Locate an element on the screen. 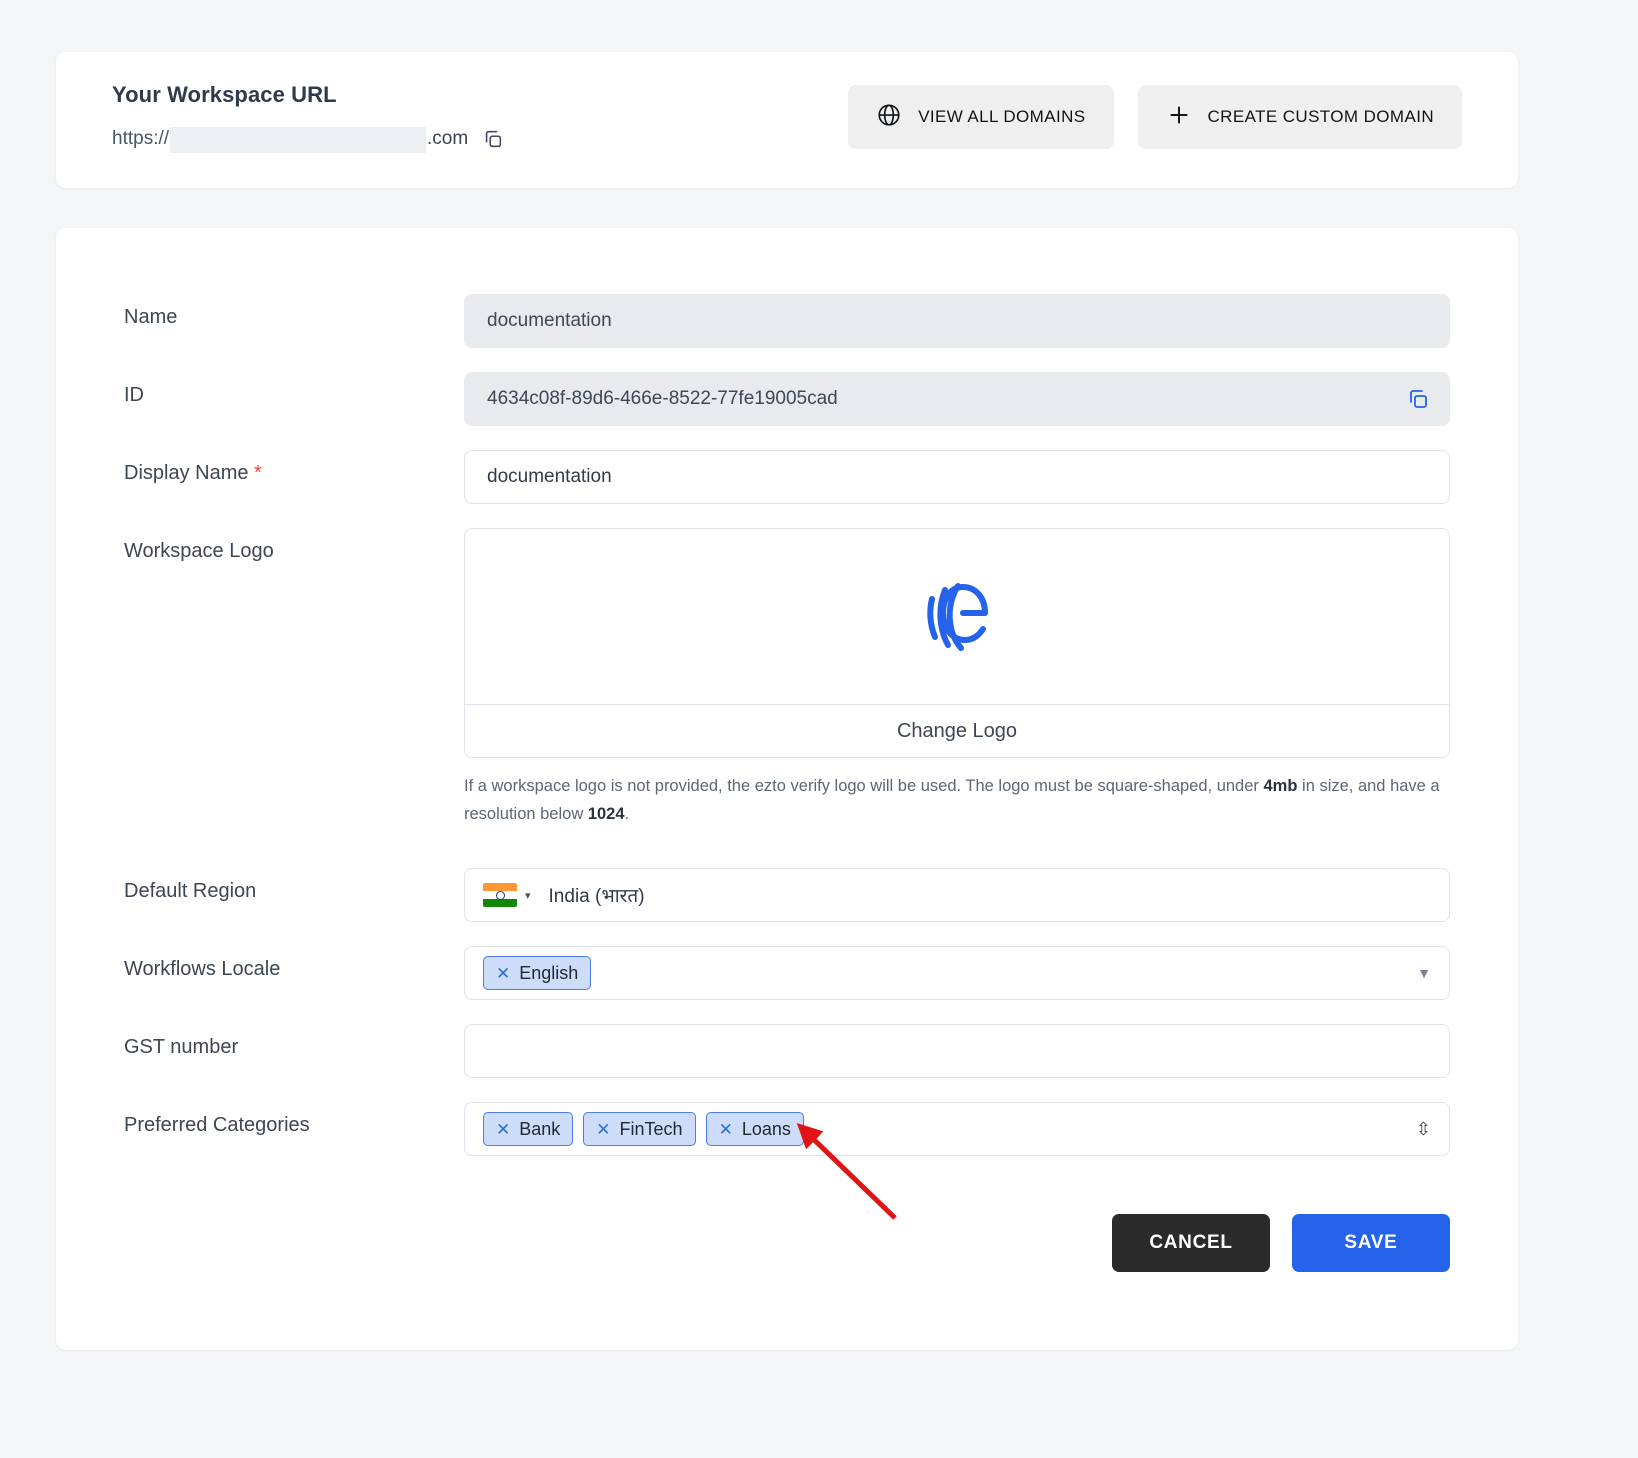  category-tag-label: Loans is located at coordinates (766, 1128).